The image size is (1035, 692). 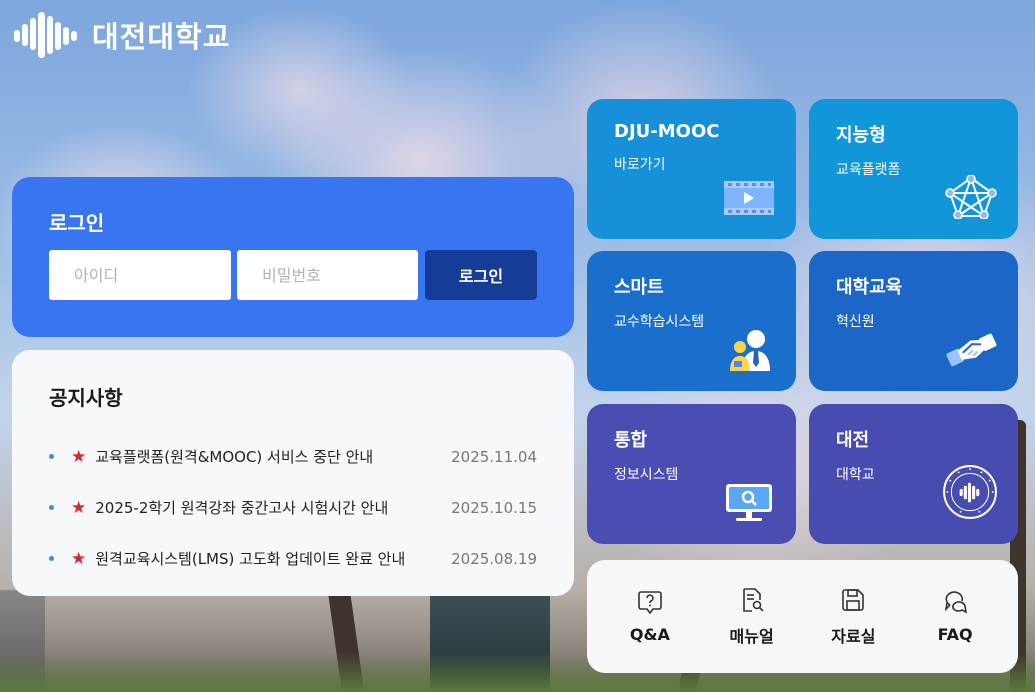 I want to click on notice-item-date: 2025.11.04, so click(x=494, y=456).